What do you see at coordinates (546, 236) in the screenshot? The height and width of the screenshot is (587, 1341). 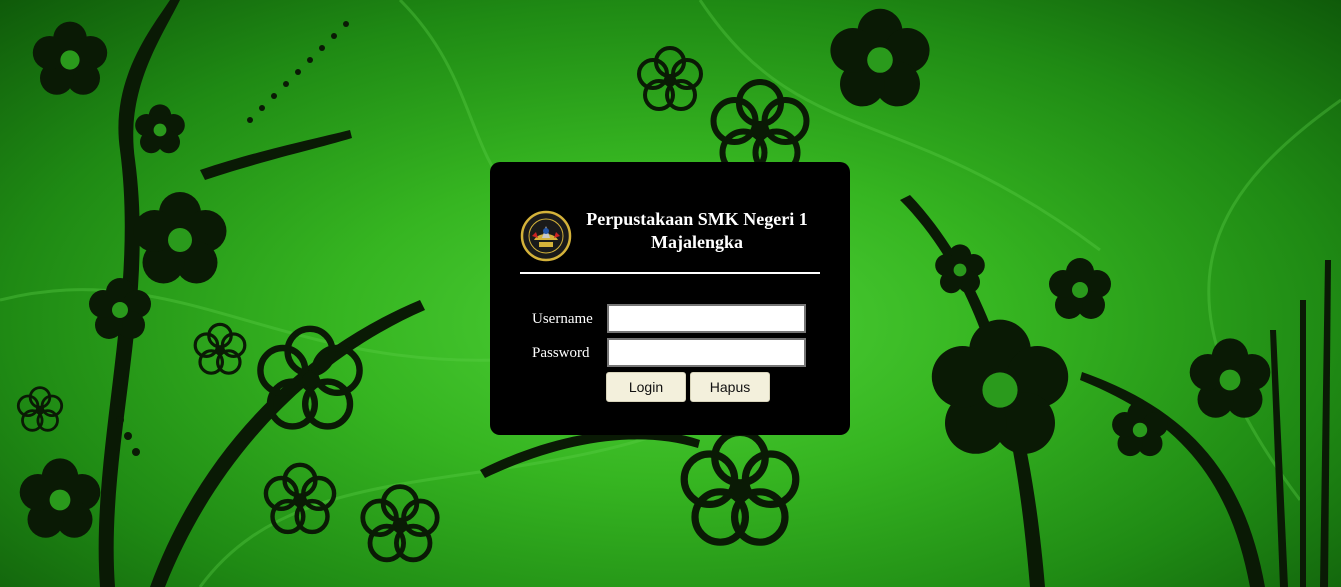 I see `school-emblem-icon` at bounding box center [546, 236].